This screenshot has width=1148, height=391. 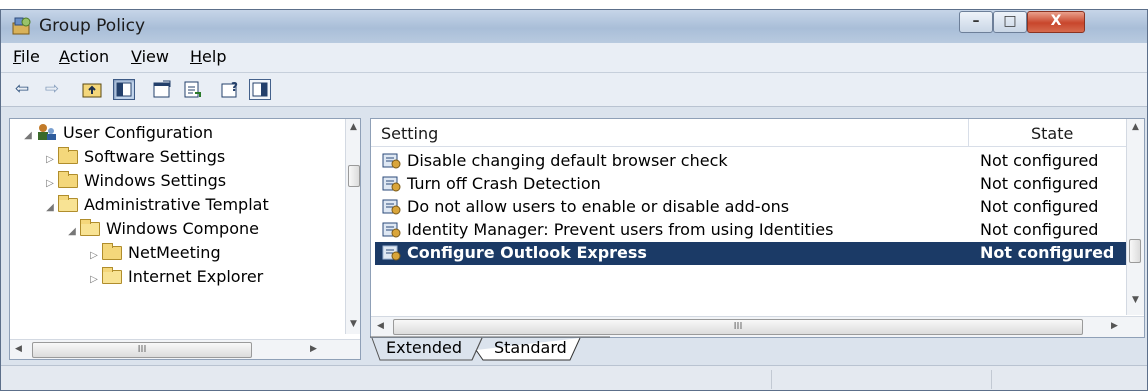 I want to click on menu-file-label: ile, so click(x=30, y=56).